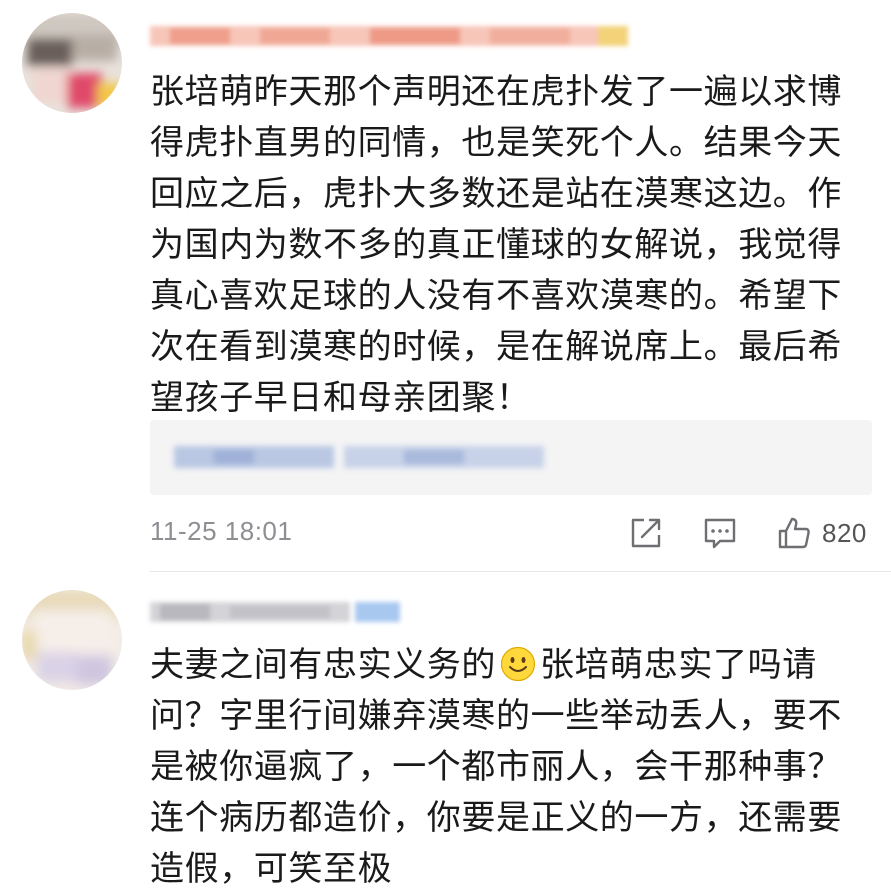  What do you see at coordinates (518, 664) in the screenshot?
I see `smiley-face-emoji-icon` at bounding box center [518, 664].